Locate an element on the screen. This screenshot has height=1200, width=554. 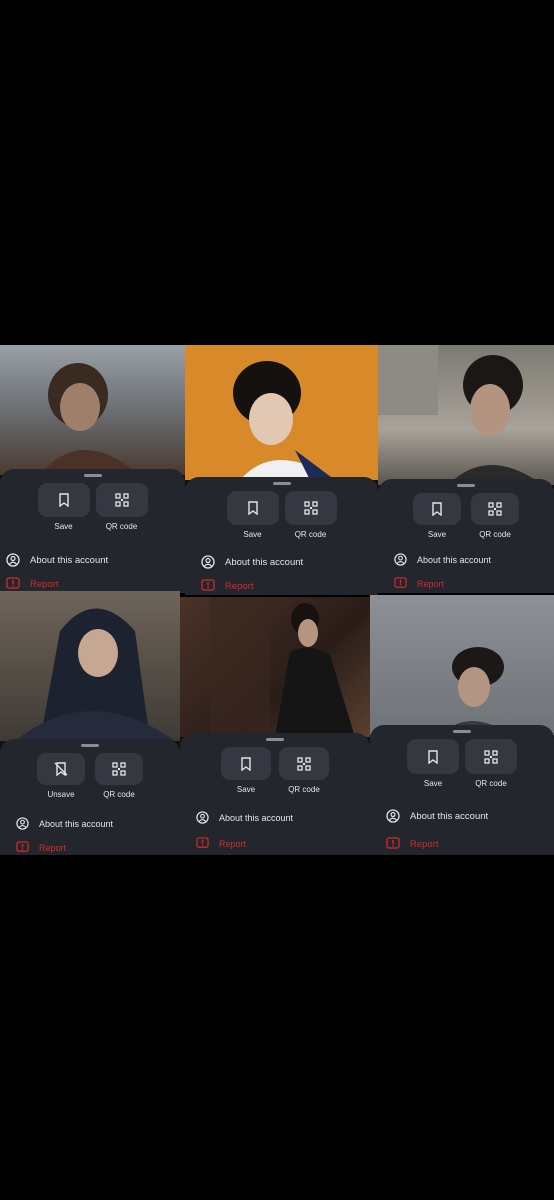
collage-tile-4: Unsave QR code About this account Report is located at coordinates (90, 723).